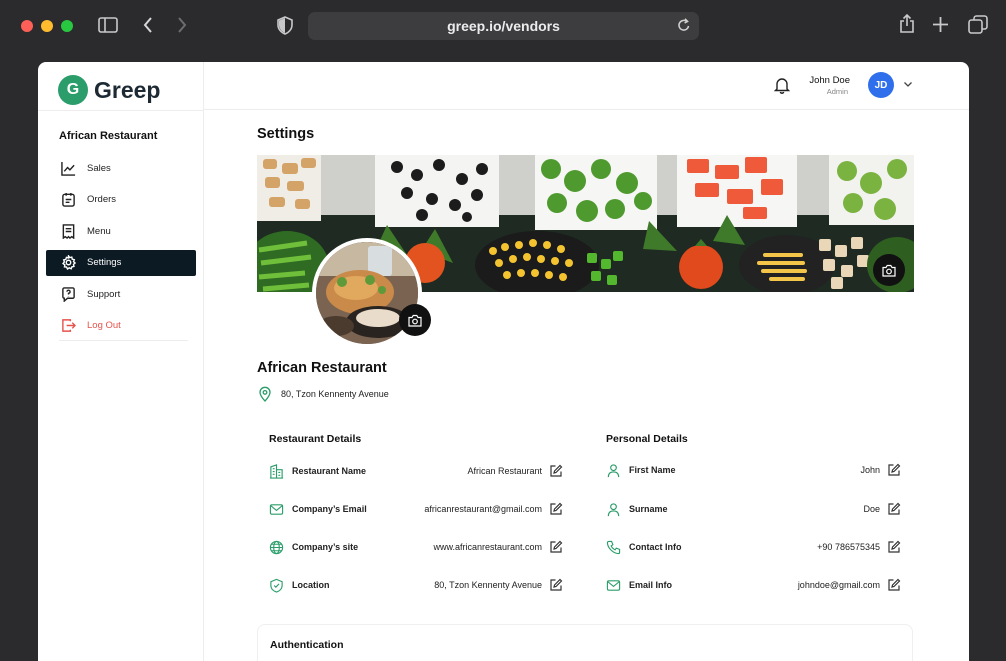  I want to click on detail-label: Company’s site, so click(325, 547).